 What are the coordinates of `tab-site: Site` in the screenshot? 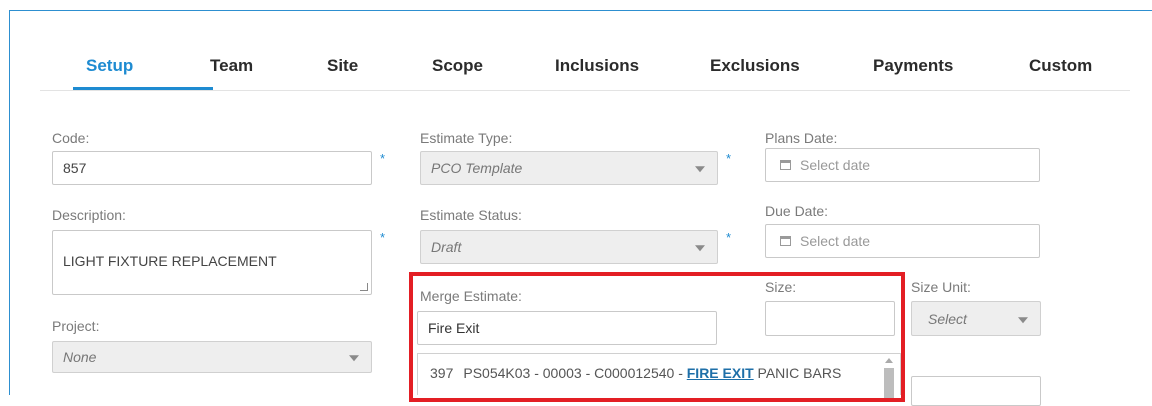 It's located at (342, 66).